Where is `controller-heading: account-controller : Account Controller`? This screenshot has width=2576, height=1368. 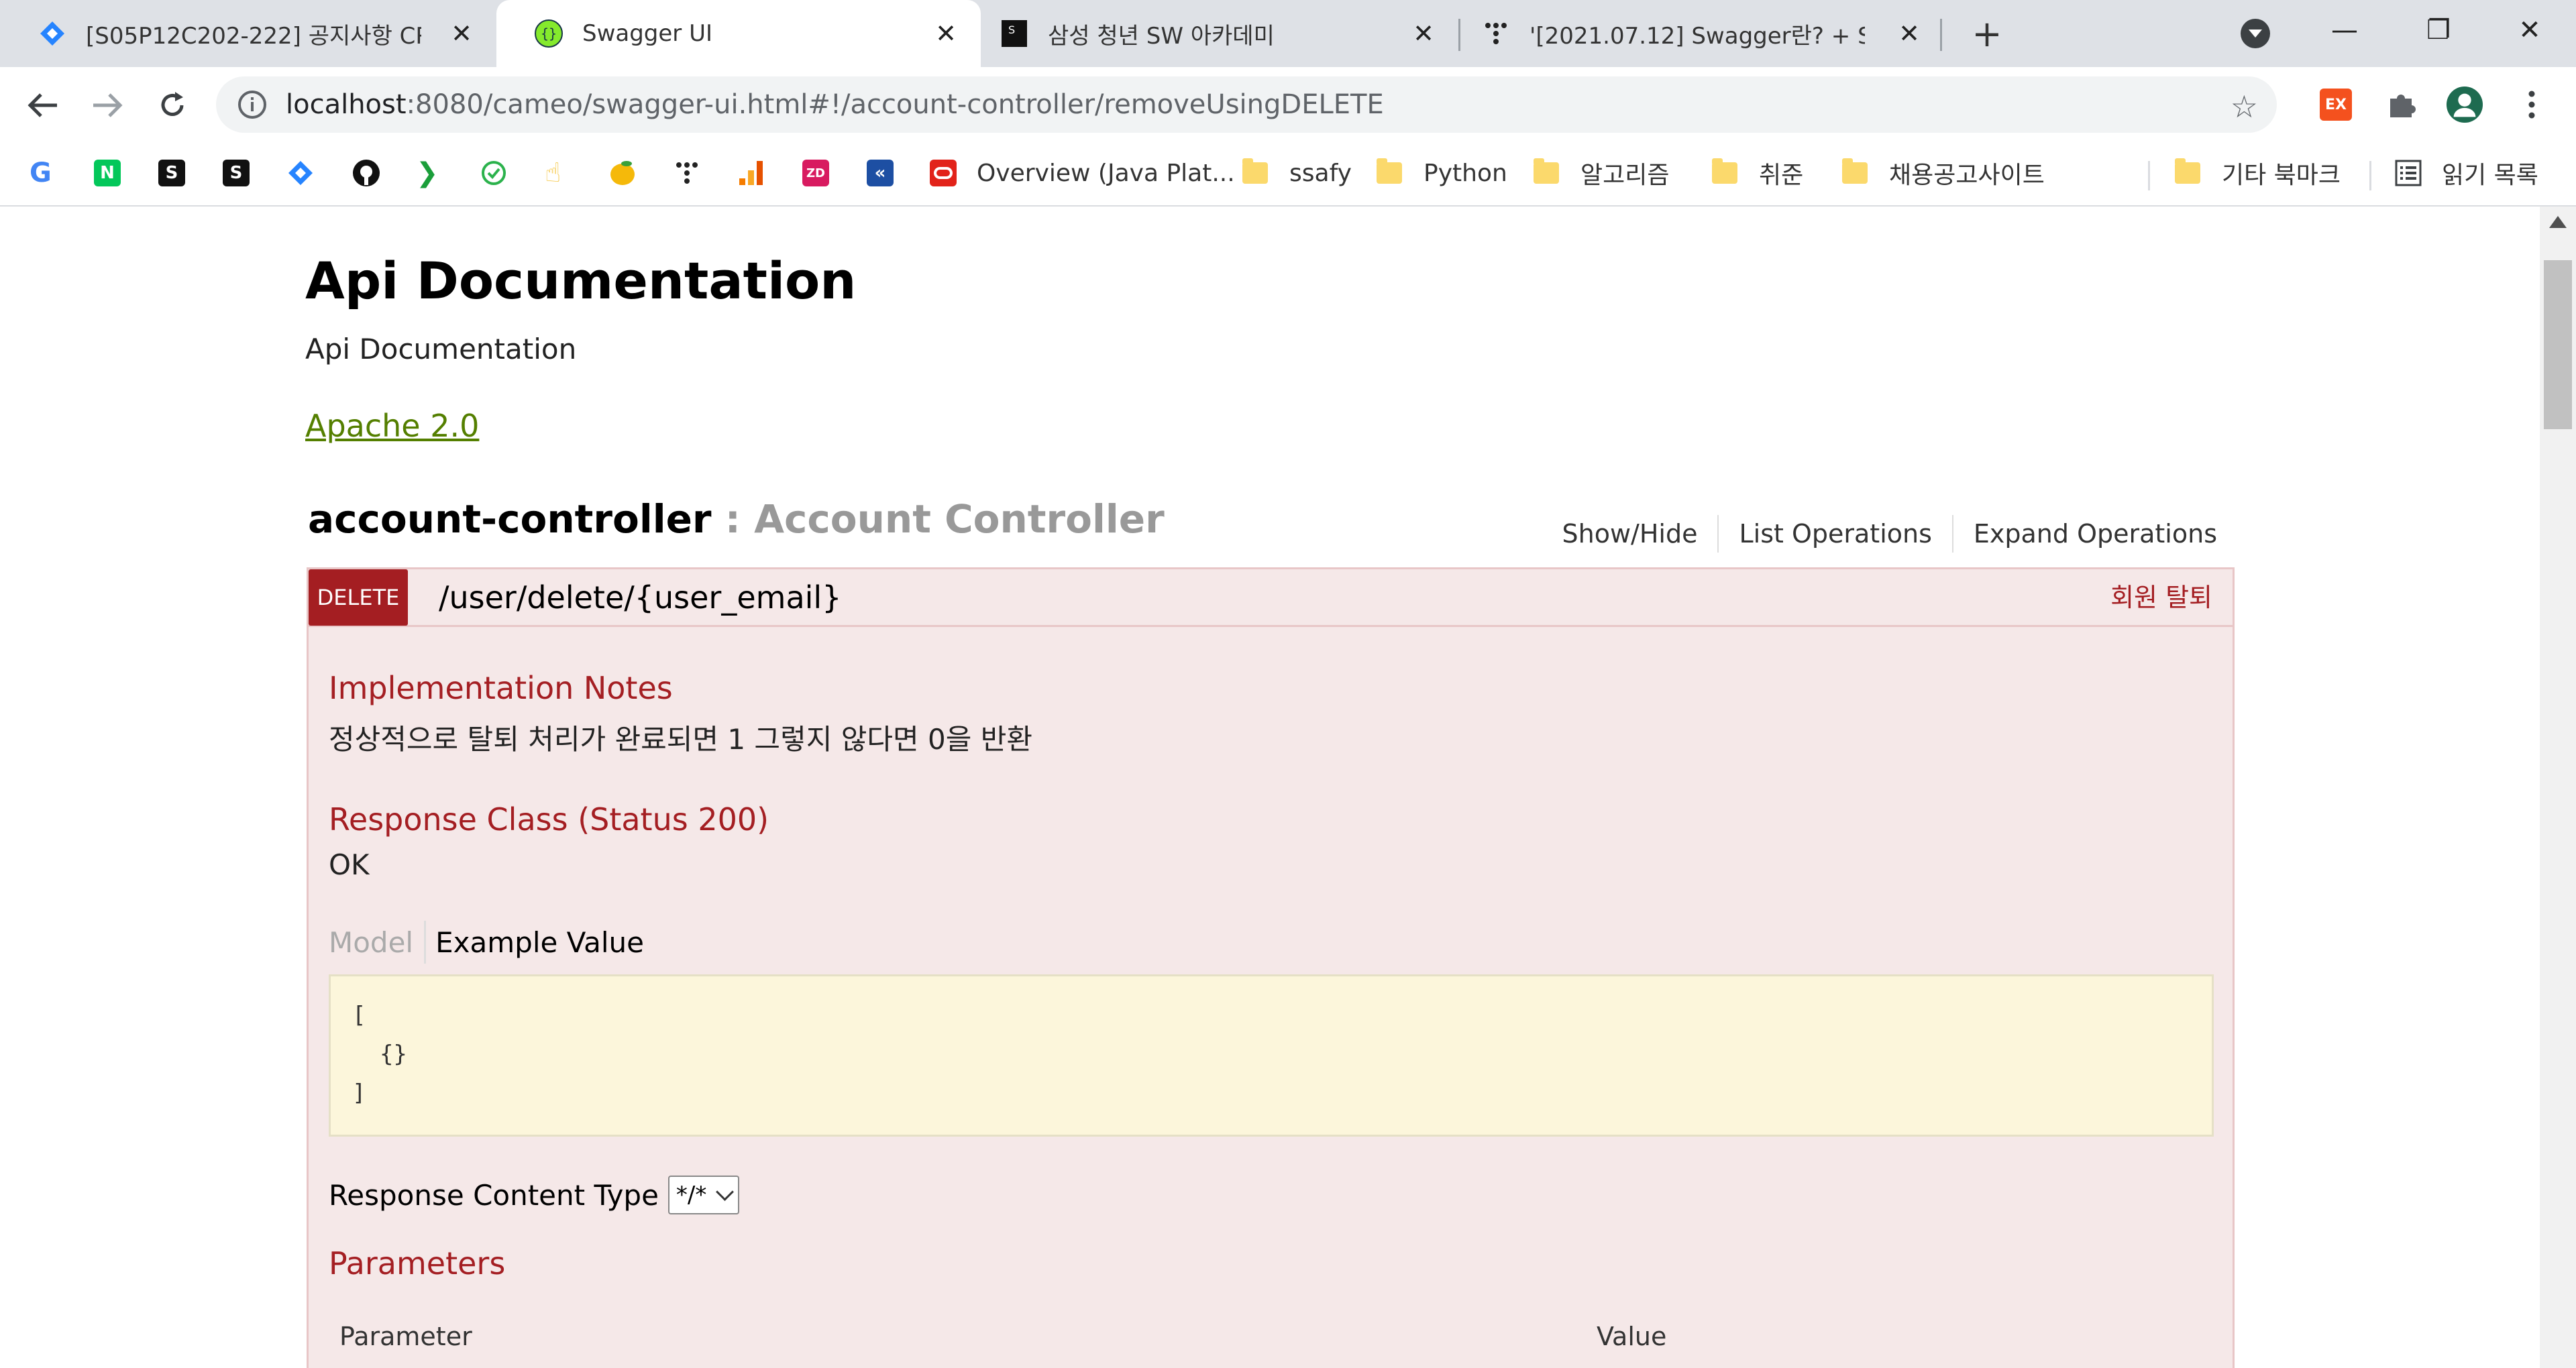 controller-heading: account-controller : Account Controller is located at coordinates (736, 519).